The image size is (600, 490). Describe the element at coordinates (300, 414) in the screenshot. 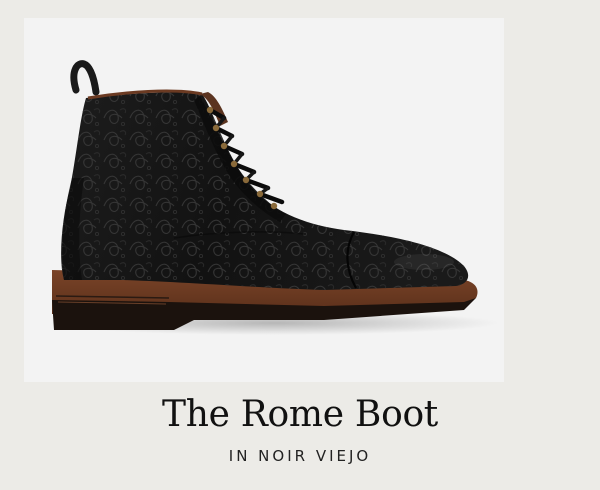

I see `product-title: The Rome Boot` at that location.